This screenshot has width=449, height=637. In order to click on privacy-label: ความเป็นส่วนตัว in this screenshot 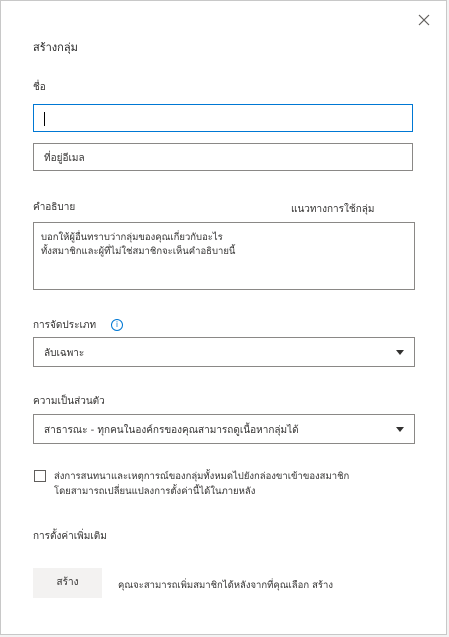, I will do `click(69, 401)`.